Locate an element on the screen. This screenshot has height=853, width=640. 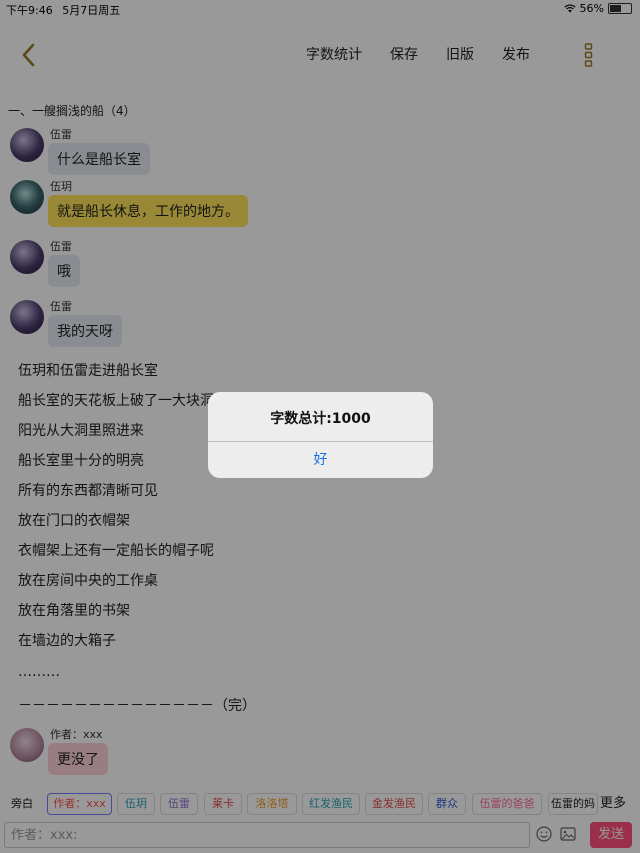
dialog-ok-button: 好 is located at coordinates (320, 460).